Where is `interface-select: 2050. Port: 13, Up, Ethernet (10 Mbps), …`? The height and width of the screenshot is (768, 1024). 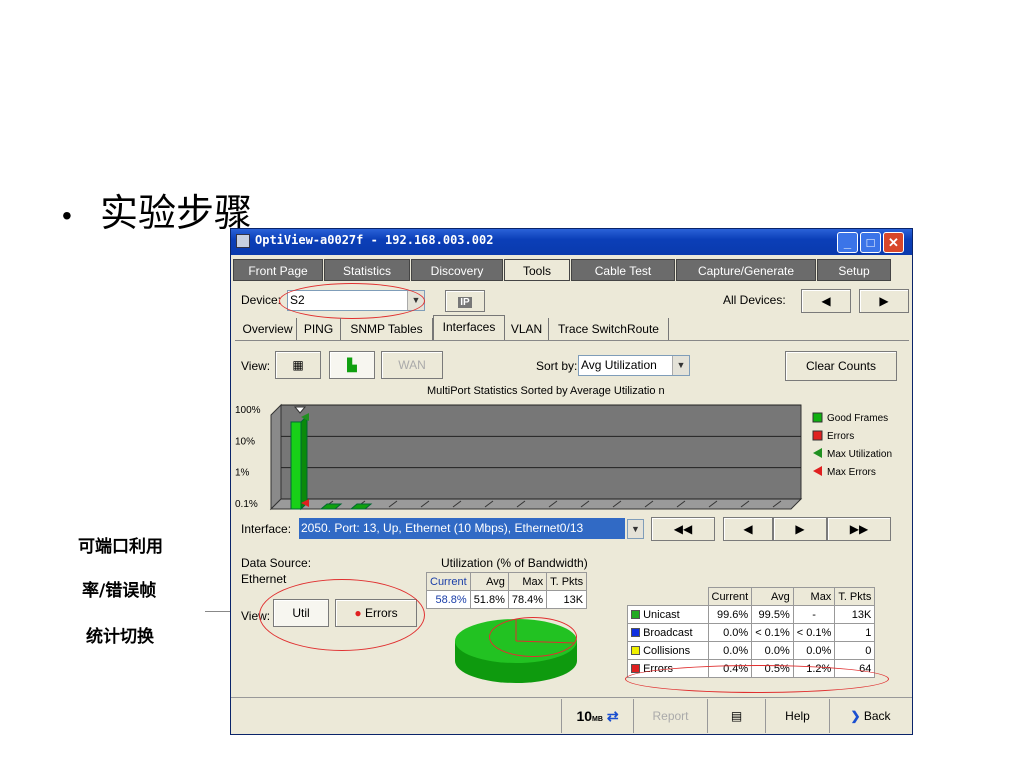 interface-select: 2050. Port: 13, Up, Ethernet (10 Mbps), … is located at coordinates (462, 528).